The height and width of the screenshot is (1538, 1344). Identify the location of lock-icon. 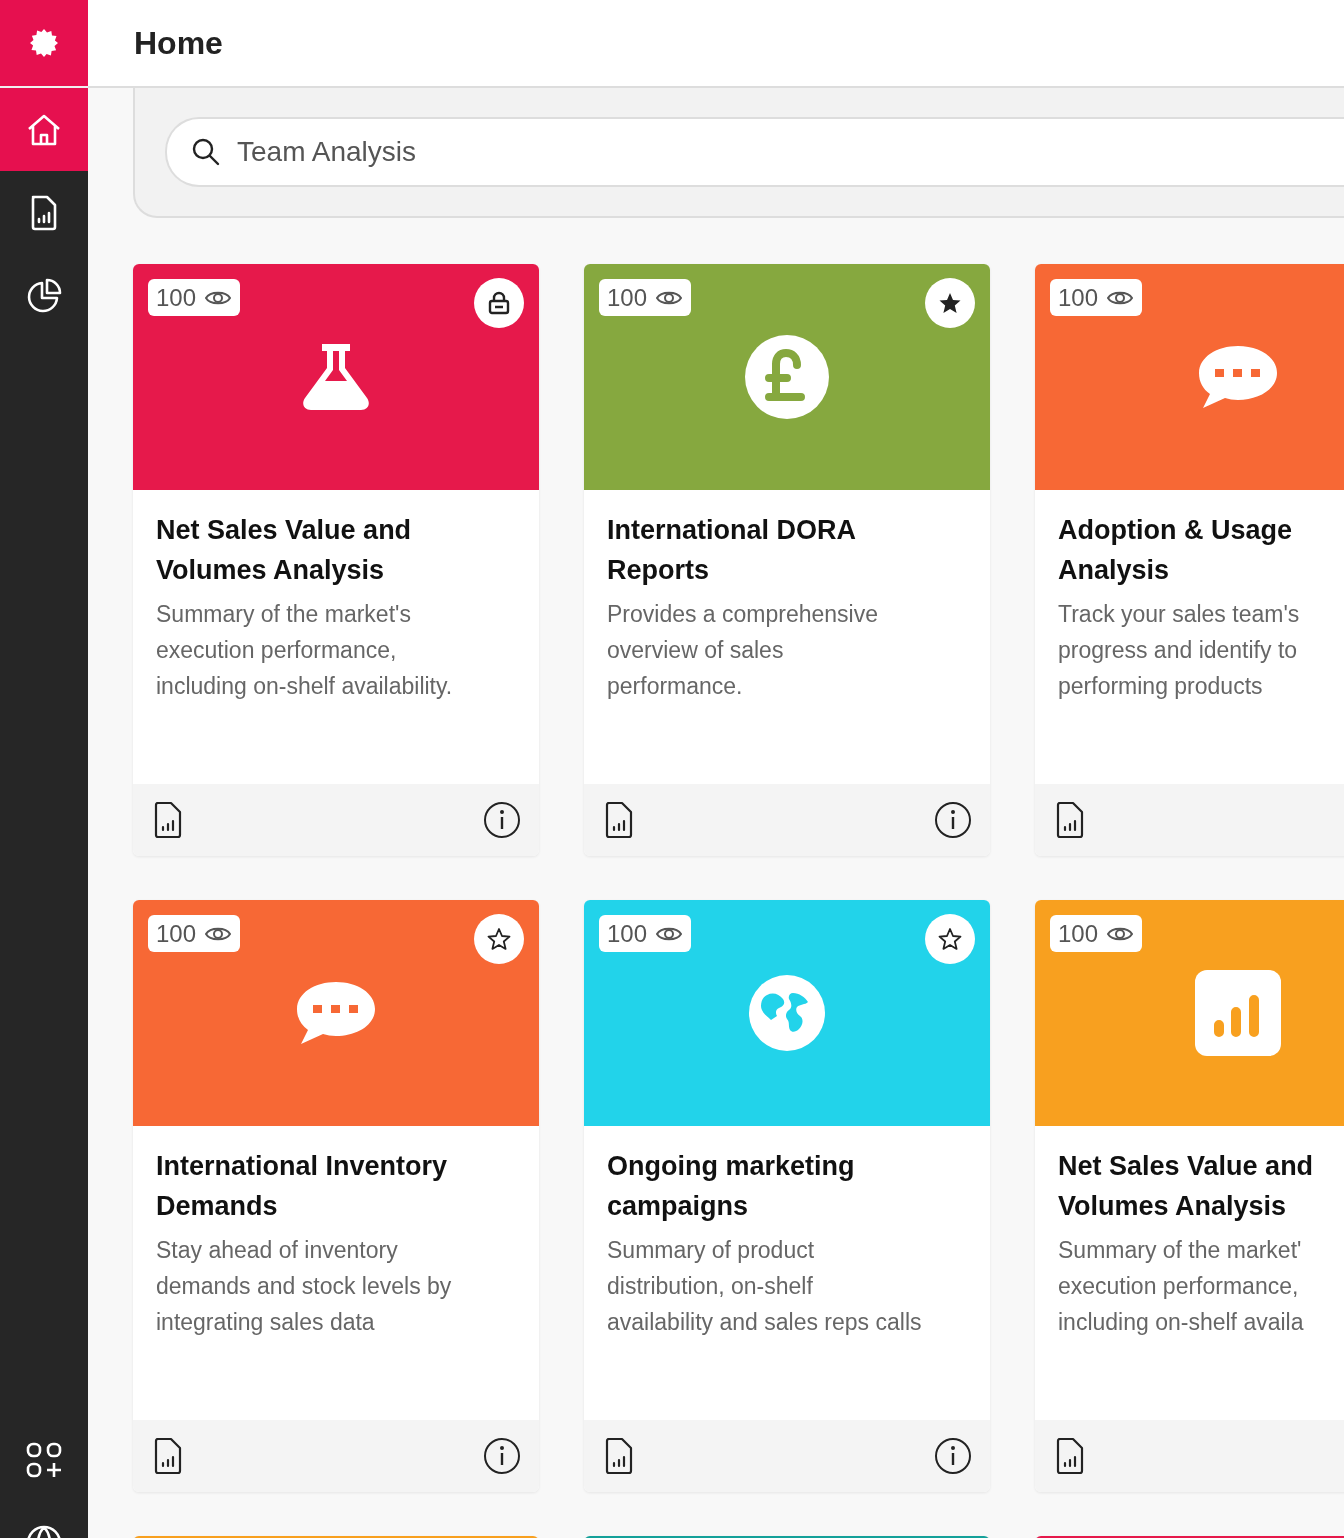
(499, 303).